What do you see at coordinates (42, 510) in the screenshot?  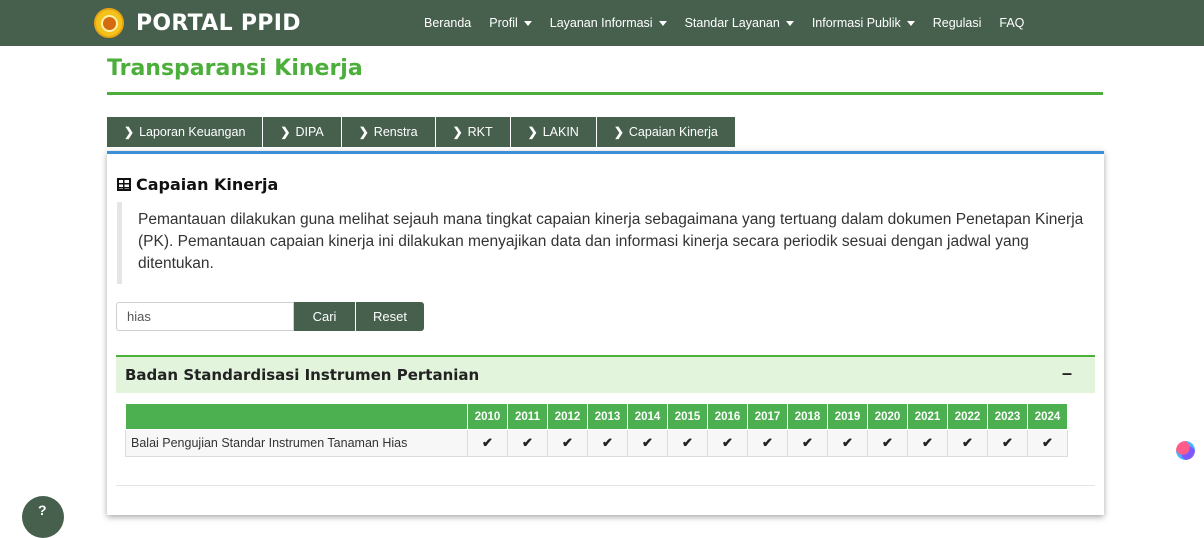 I see `question-icon: ?` at bounding box center [42, 510].